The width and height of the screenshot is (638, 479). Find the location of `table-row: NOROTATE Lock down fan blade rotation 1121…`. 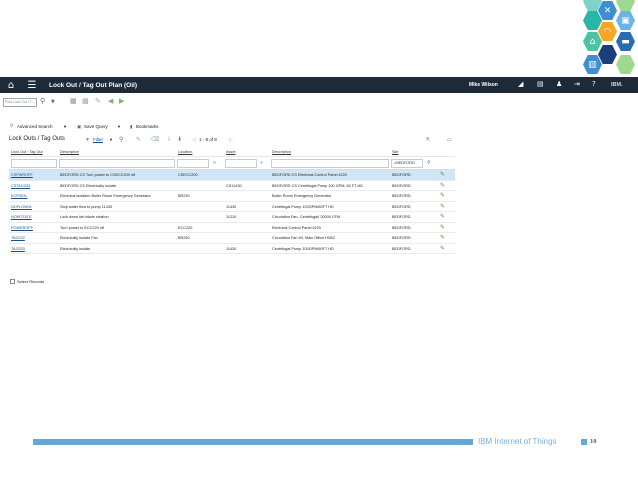

table-row: NOROTATE Lock down fan blade rotation 1121… is located at coordinates (232, 217).